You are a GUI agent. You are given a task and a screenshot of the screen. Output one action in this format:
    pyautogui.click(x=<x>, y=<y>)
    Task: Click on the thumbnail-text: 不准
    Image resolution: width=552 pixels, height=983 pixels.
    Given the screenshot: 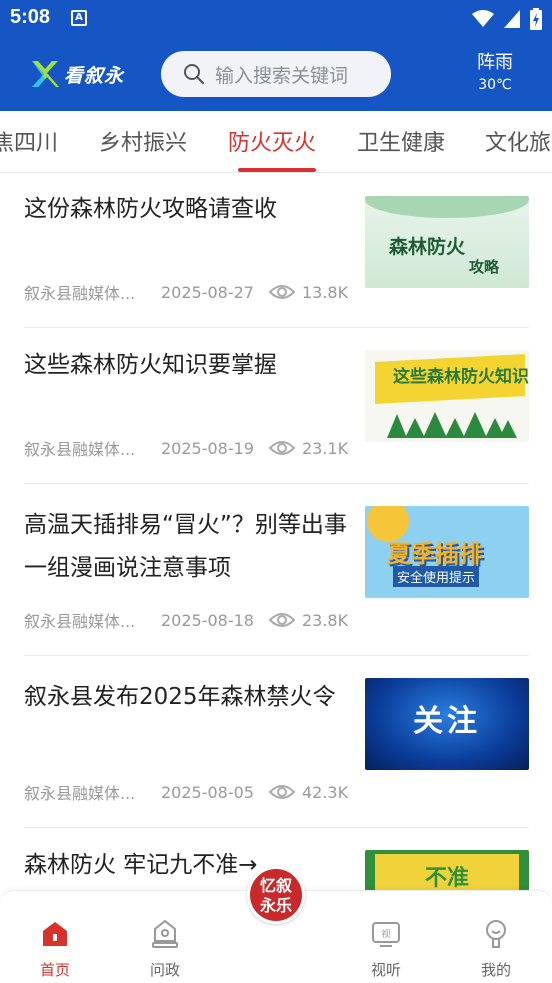 What is the action you would take?
    pyautogui.click(x=446, y=878)
    